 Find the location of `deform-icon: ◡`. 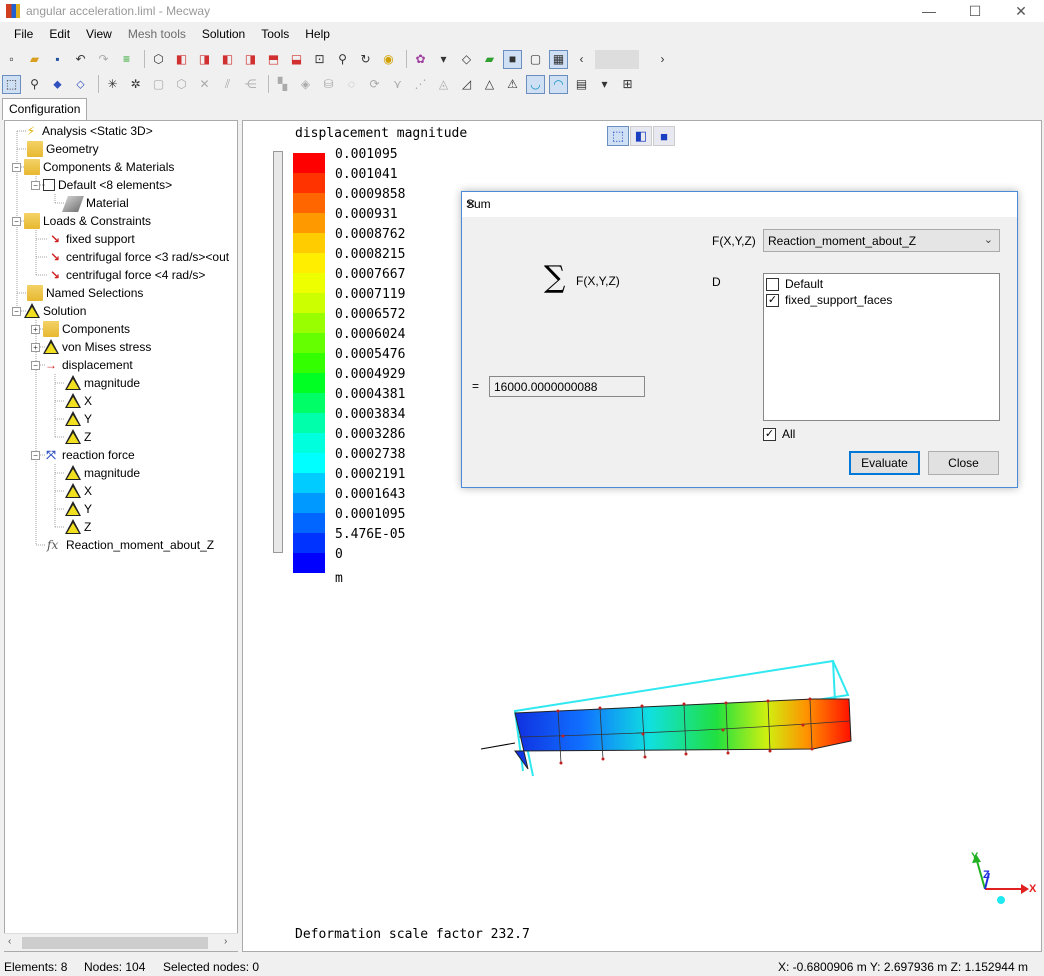

deform-icon: ◡ is located at coordinates (535, 84).